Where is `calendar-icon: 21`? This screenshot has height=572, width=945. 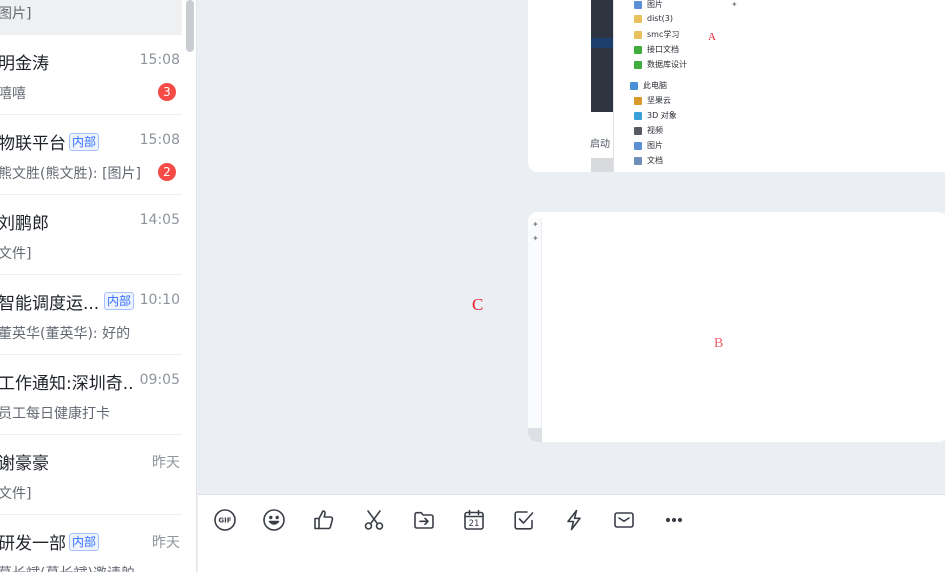 calendar-icon: 21 is located at coordinates (474, 519).